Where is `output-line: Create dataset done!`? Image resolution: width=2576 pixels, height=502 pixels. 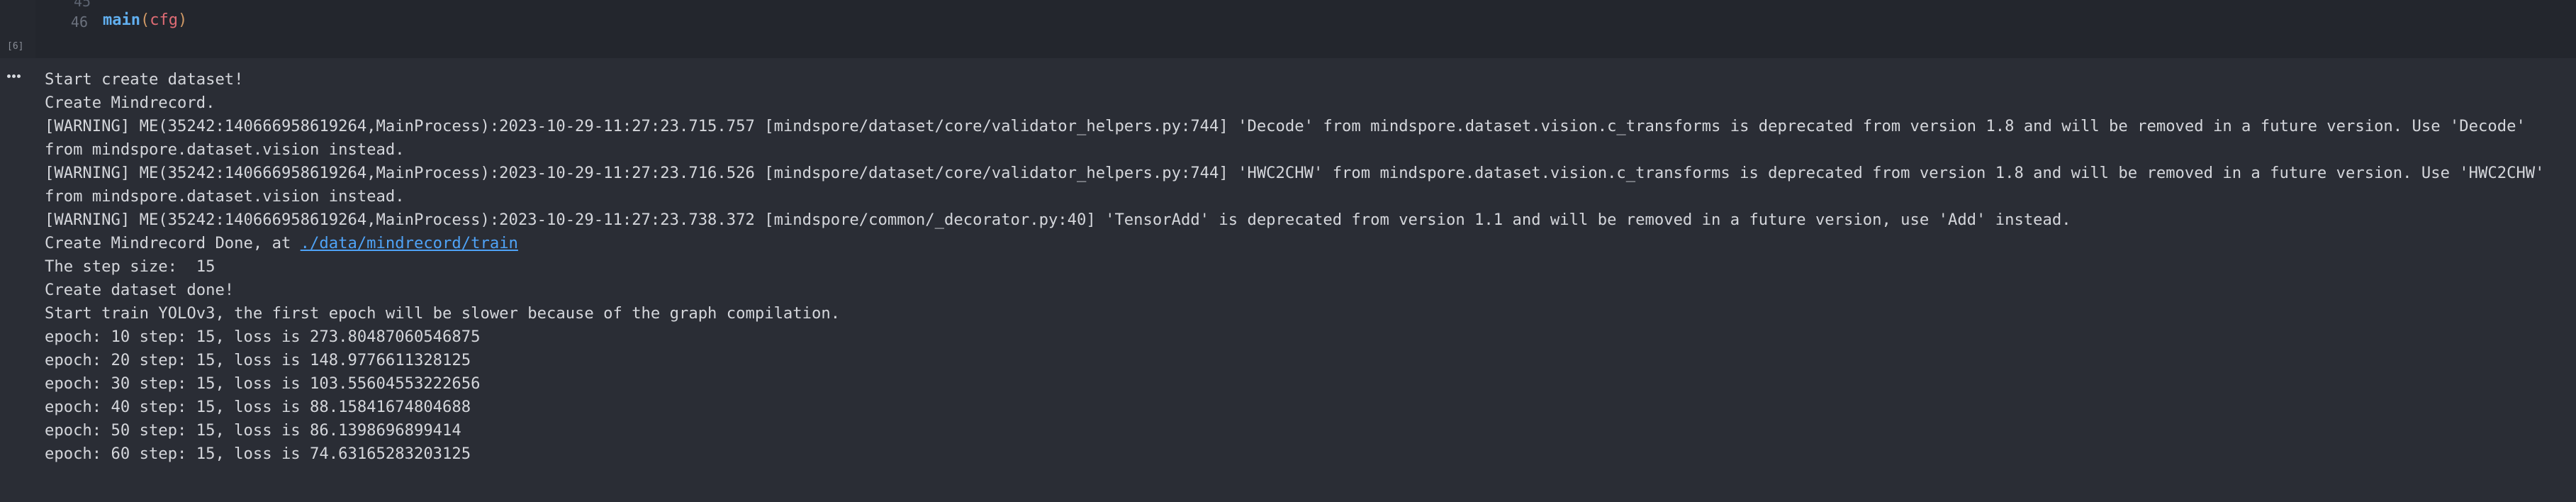 output-line: Create dataset done! is located at coordinates (140, 290).